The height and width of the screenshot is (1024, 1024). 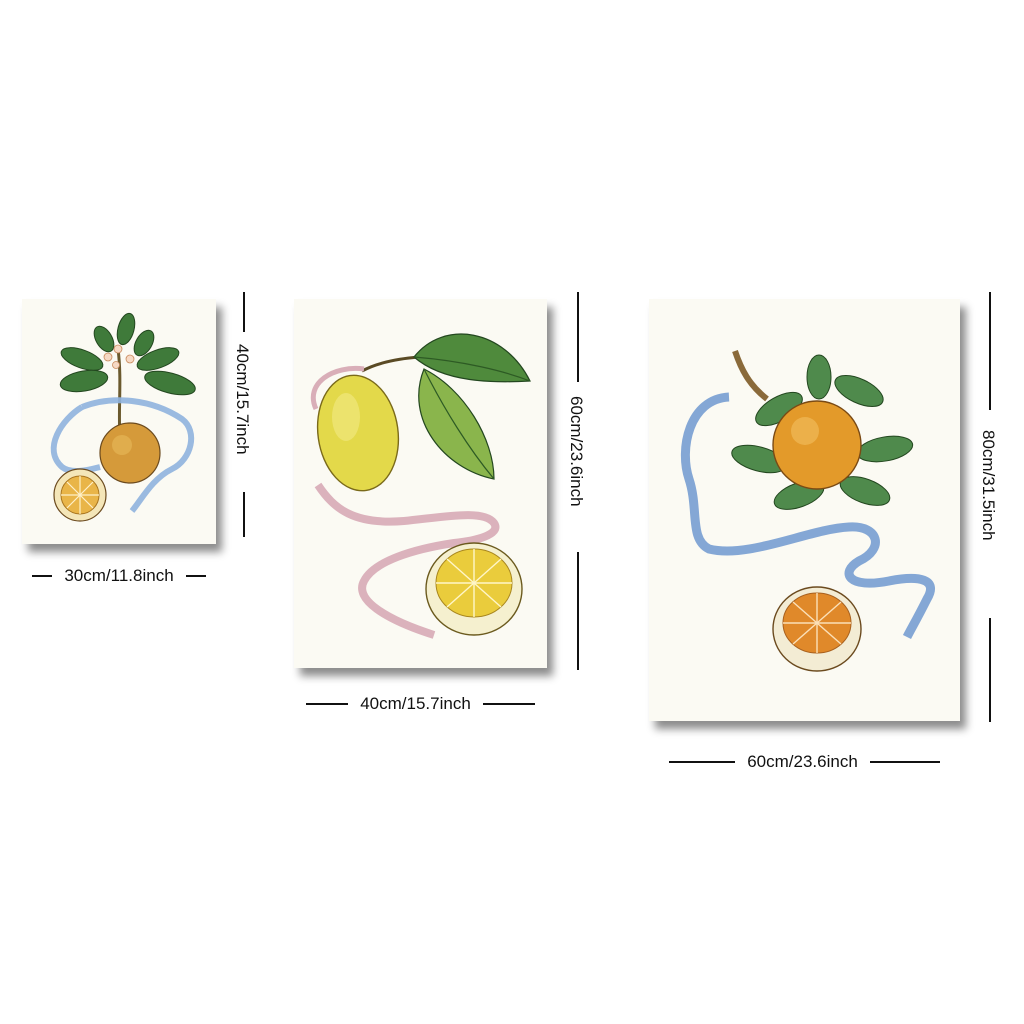 I want to click on small-print-width-dimension: 30cm/11.8inch, so click(x=119, y=576).